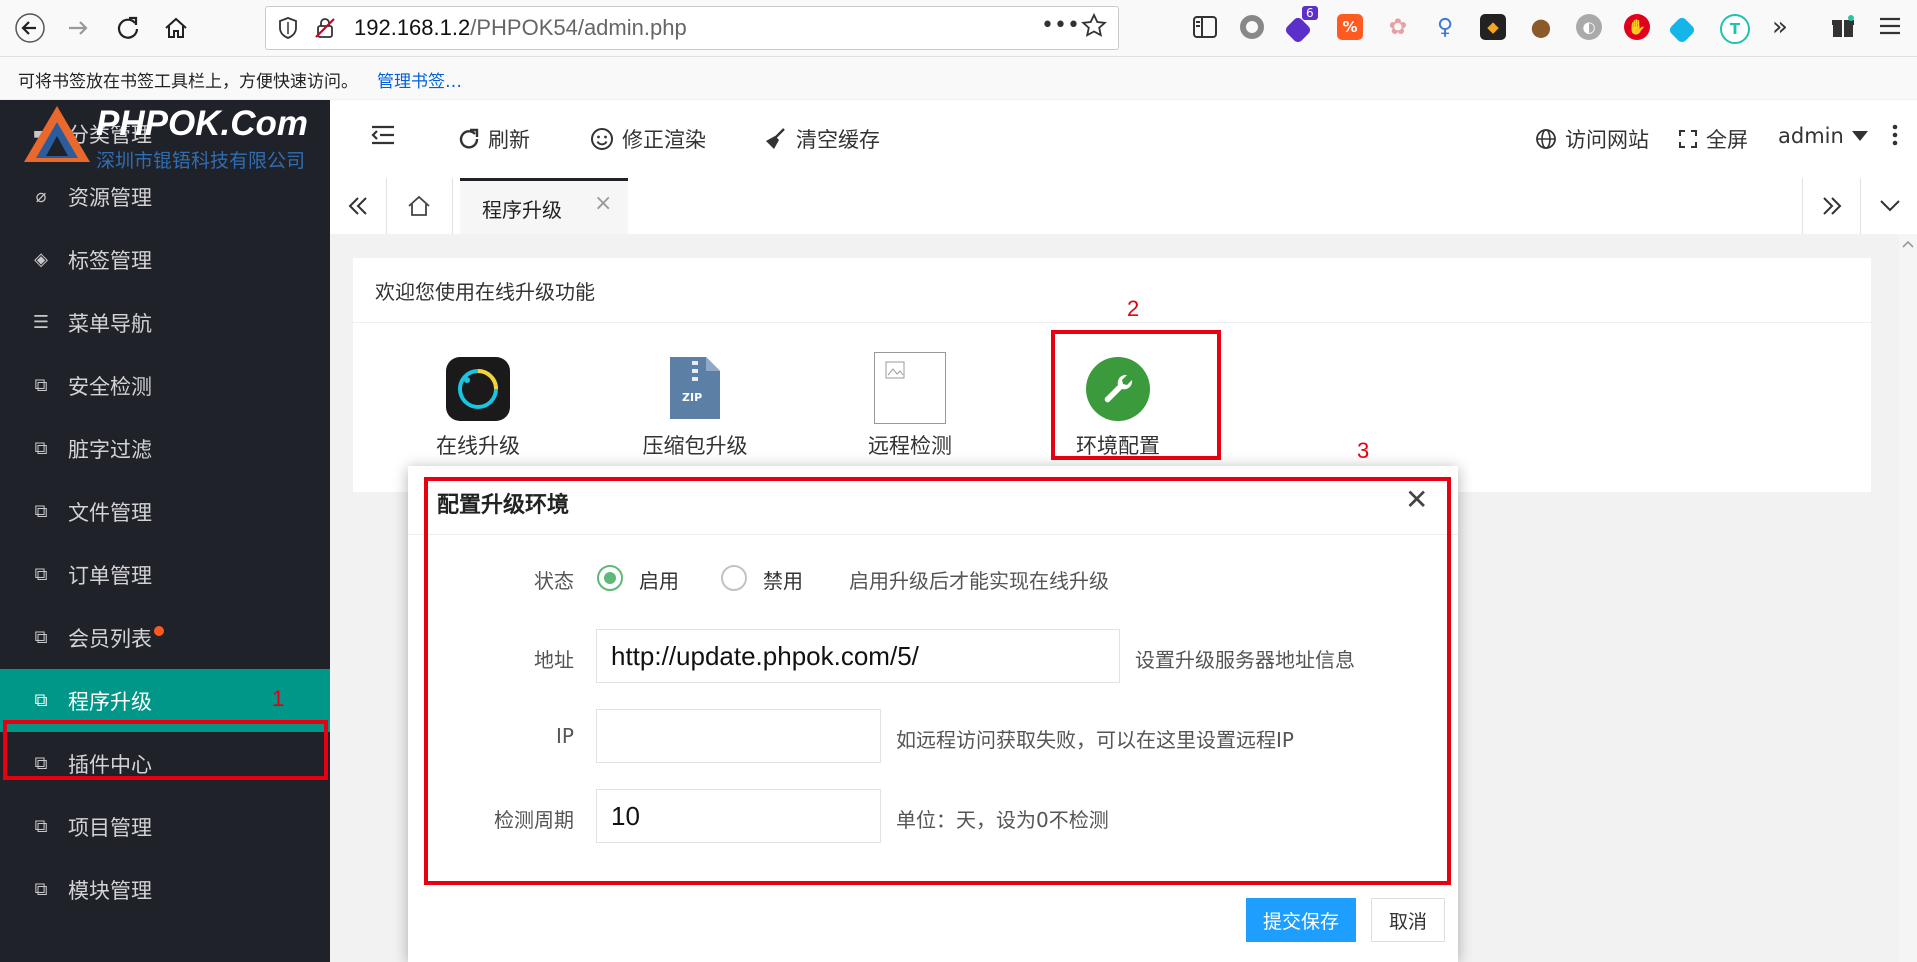  What do you see at coordinates (695, 388) in the screenshot?
I see `zip-upgrade-icon: ZIP` at bounding box center [695, 388].